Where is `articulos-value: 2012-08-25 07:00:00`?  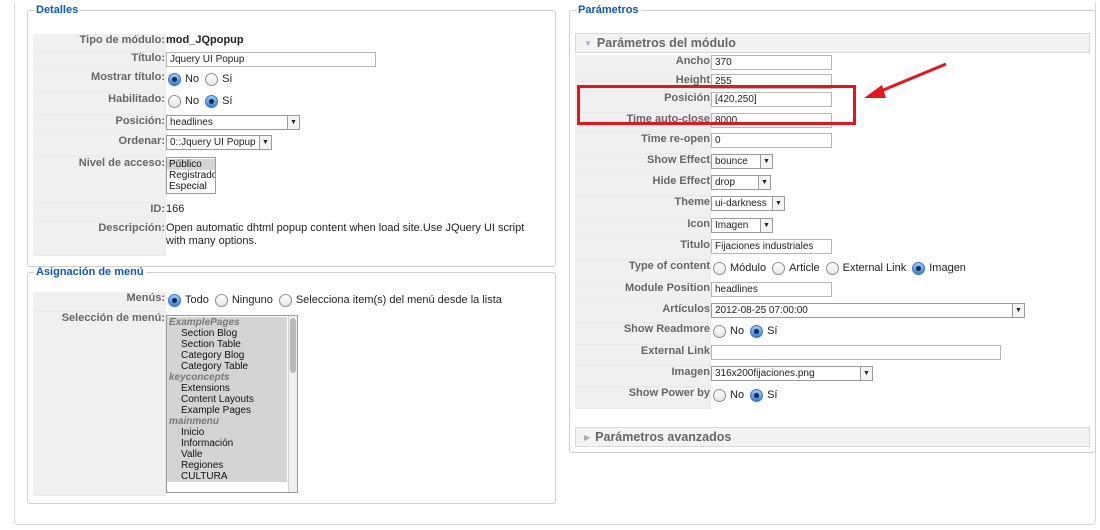 articulos-value: 2012-08-25 07:00:00 is located at coordinates (761, 310).